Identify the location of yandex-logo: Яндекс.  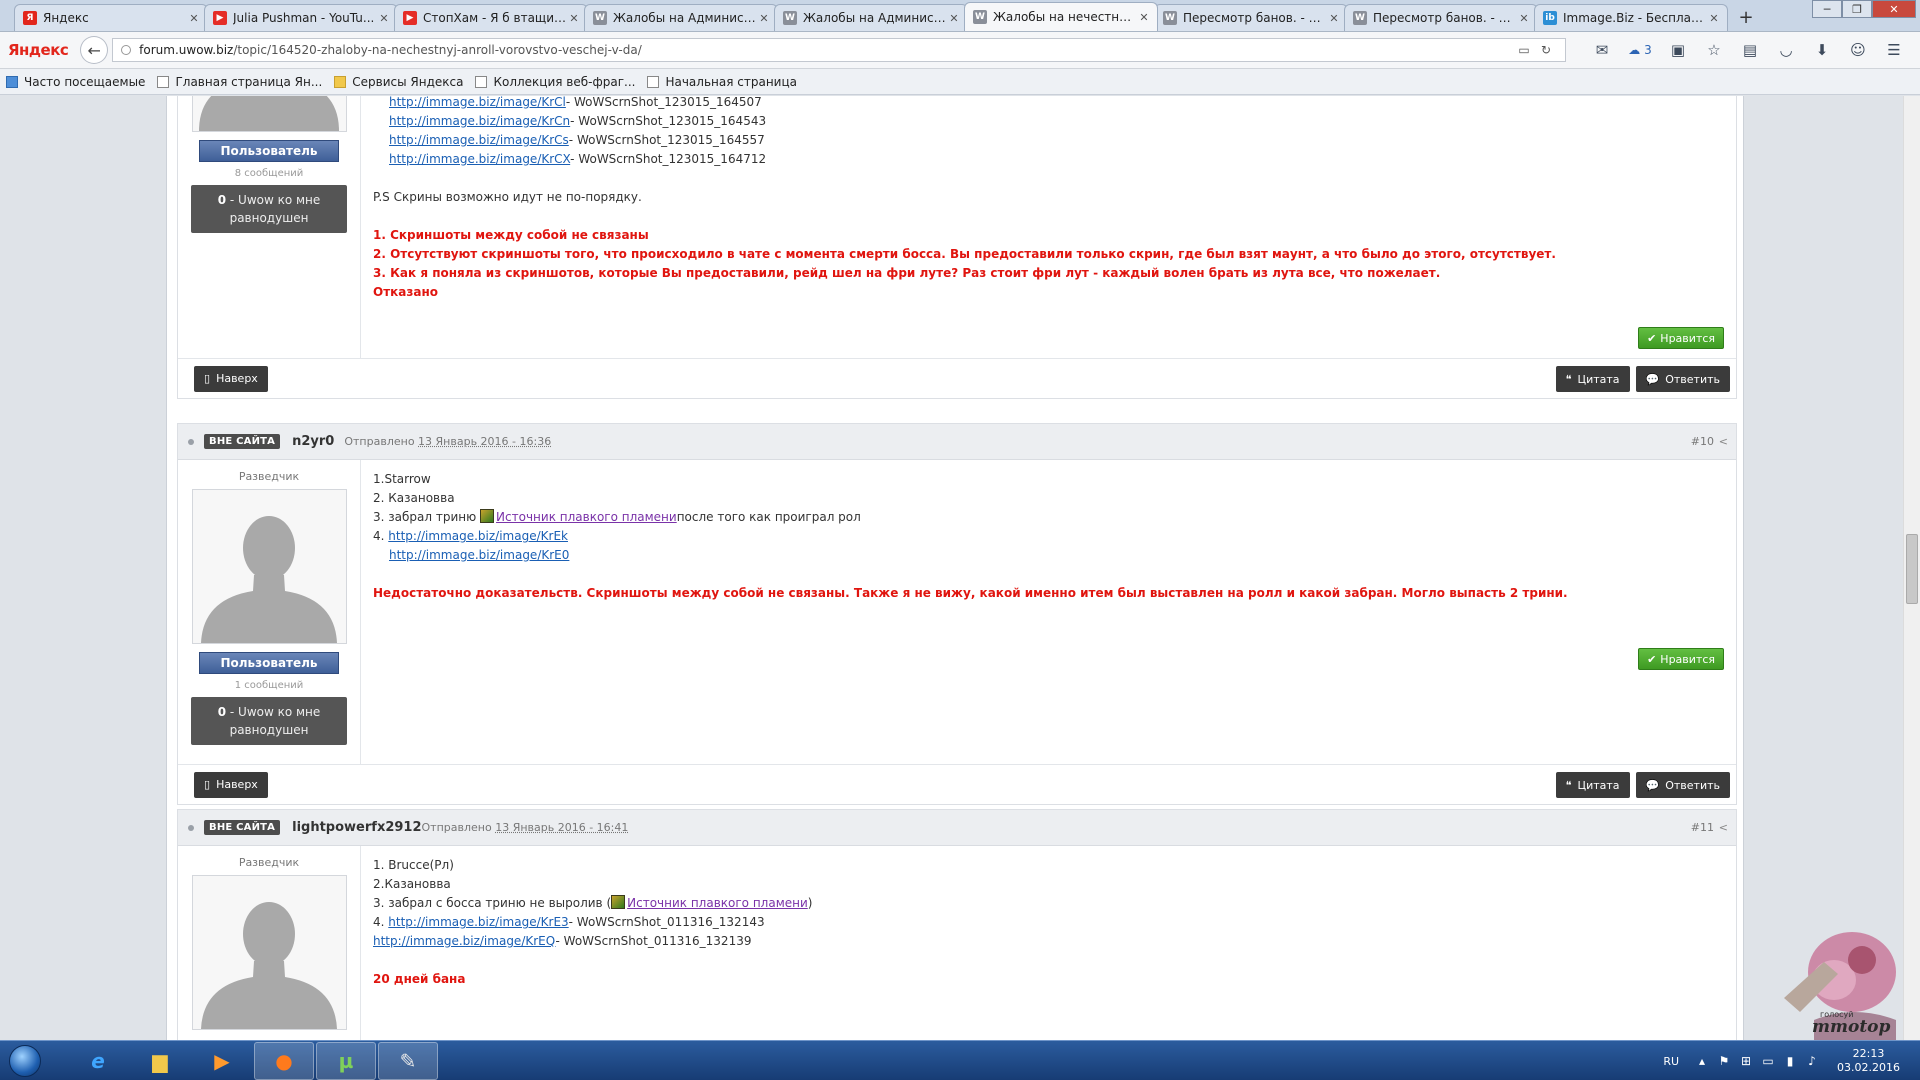
(38, 50).